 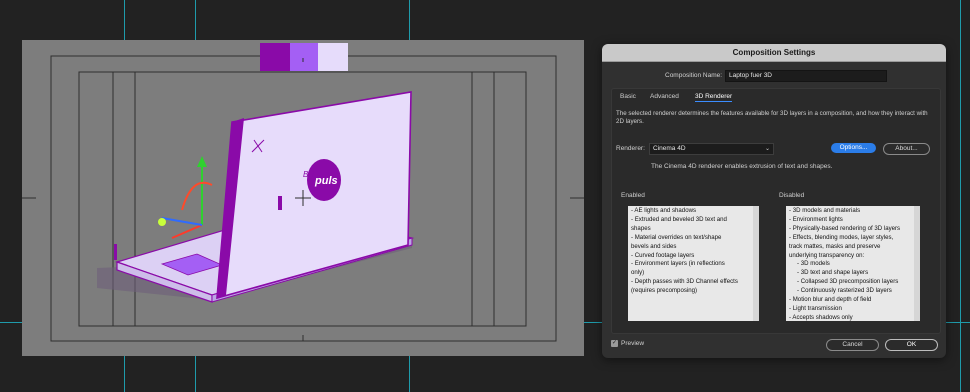 What do you see at coordinates (833, 273) in the screenshot?
I see `list-item: - 3D text and shape layers` at bounding box center [833, 273].